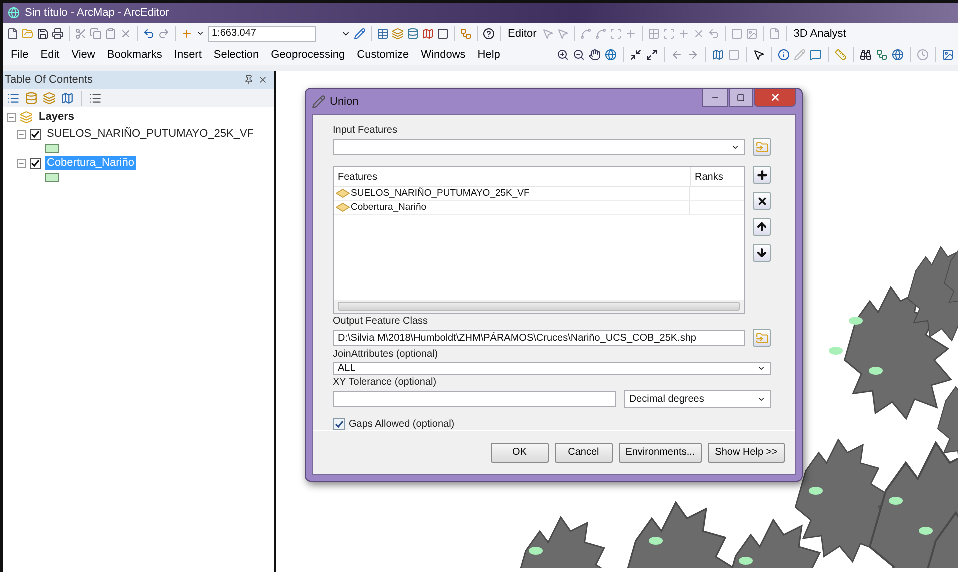  I want to click on column-header: Features, so click(357, 178).